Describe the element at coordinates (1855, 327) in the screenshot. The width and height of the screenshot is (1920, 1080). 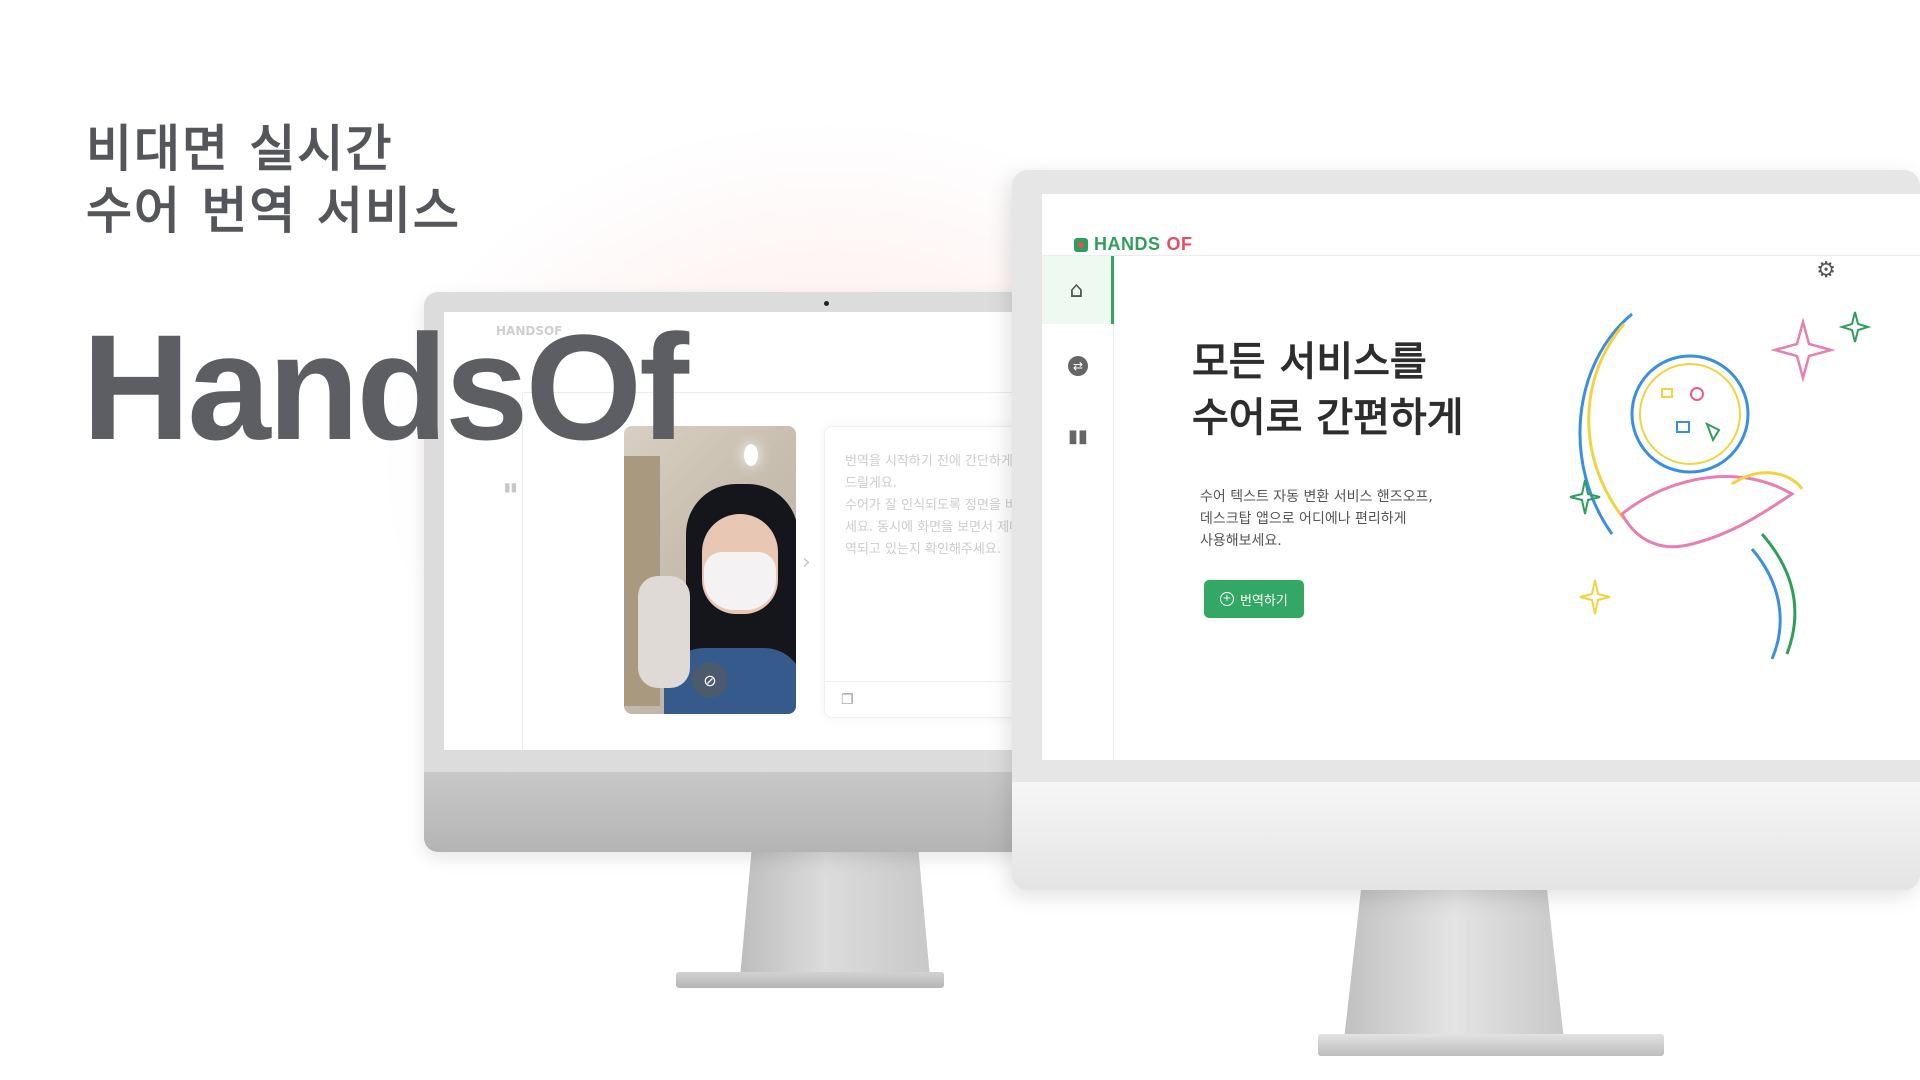
I see `illu-sparkle-green` at that location.